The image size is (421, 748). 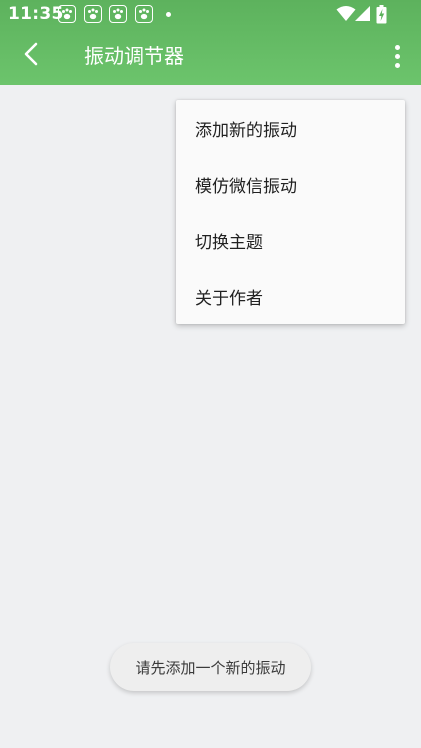 What do you see at coordinates (210, 14) in the screenshot?
I see `status-bar: 11:35` at bounding box center [210, 14].